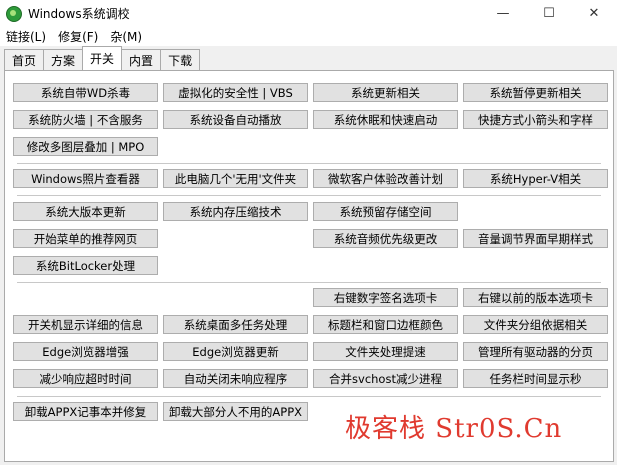  Describe the element at coordinates (85, 211) in the screenshot. I see `major-update-button: 系统大版本更新` at that location.